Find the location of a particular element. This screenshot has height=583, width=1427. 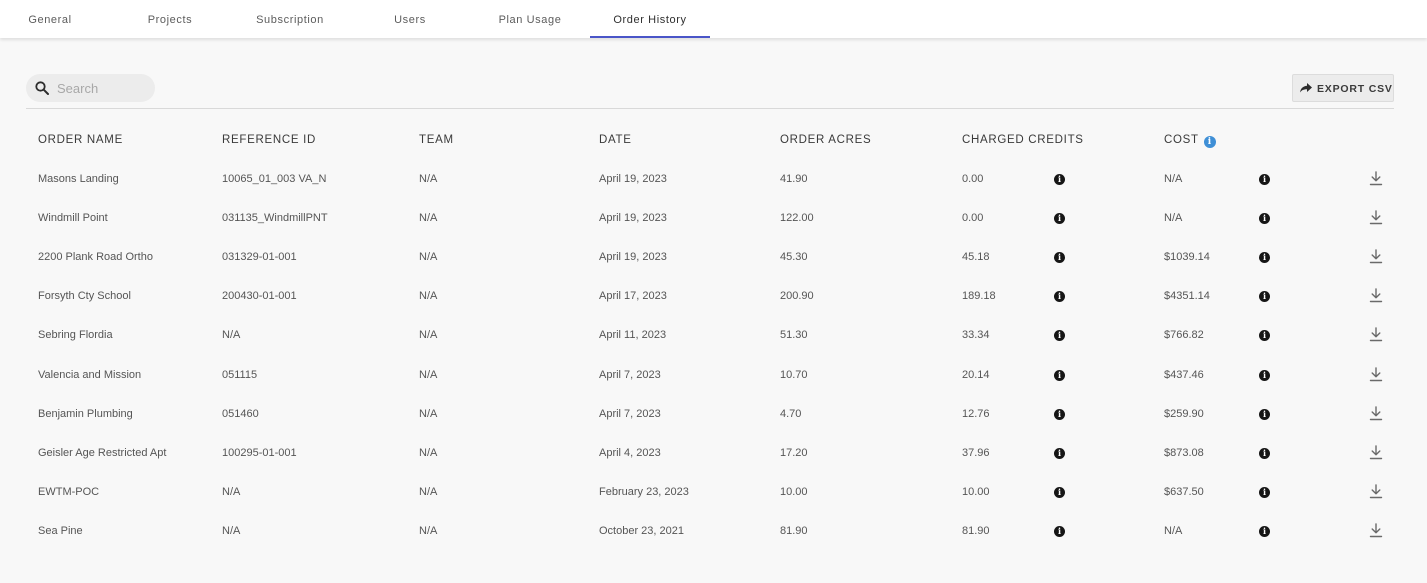

order-acres-cell: 122.00 is located at coordinates (797, 218).